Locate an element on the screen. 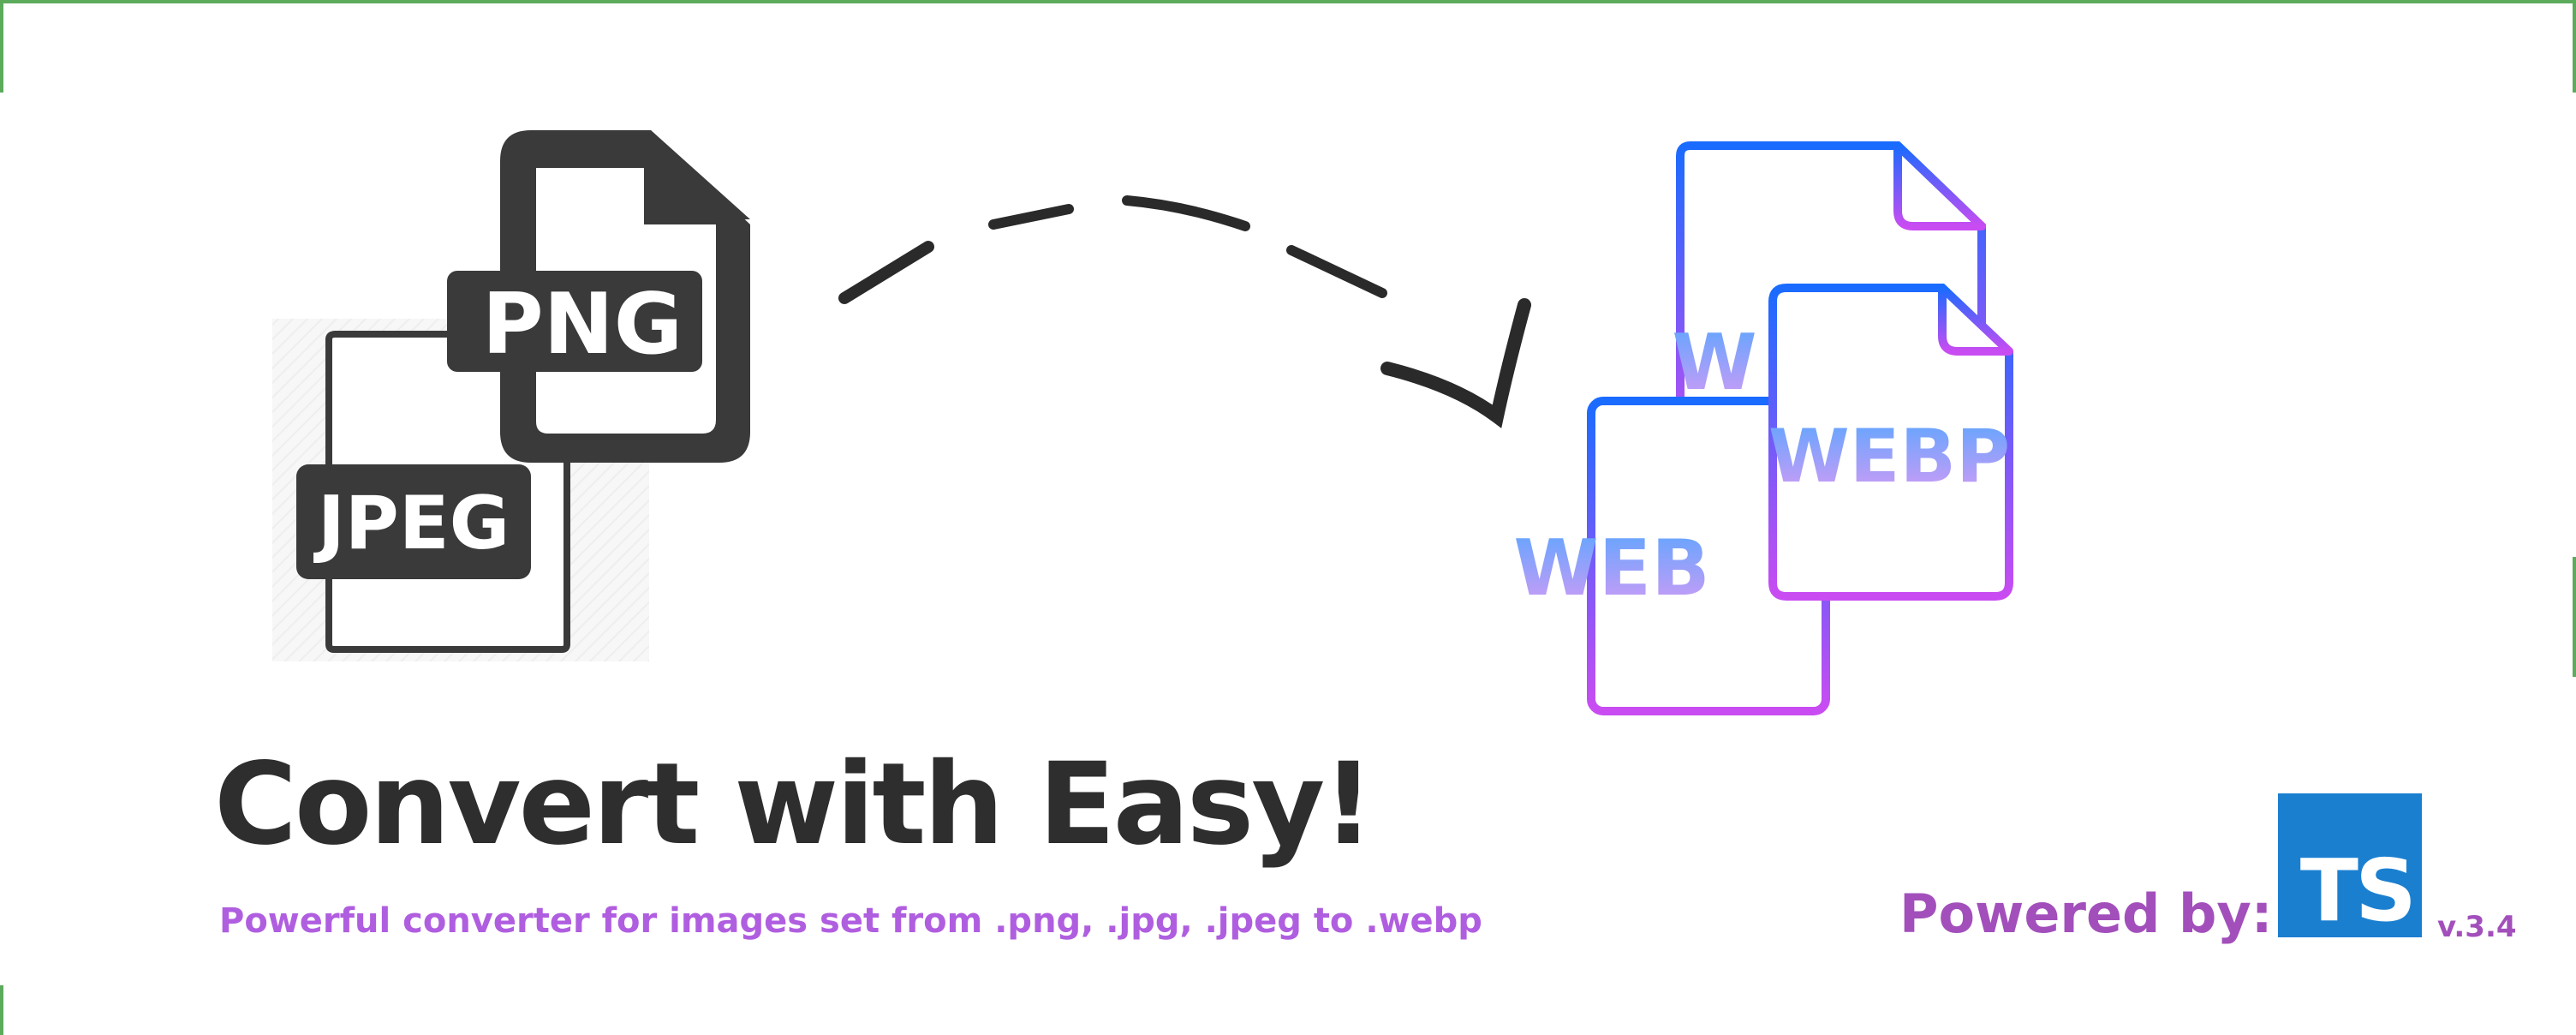 The width and height of the screenshot is (2576, 1035). jpeg-label: JPEG is located at coordinates (411, 523).